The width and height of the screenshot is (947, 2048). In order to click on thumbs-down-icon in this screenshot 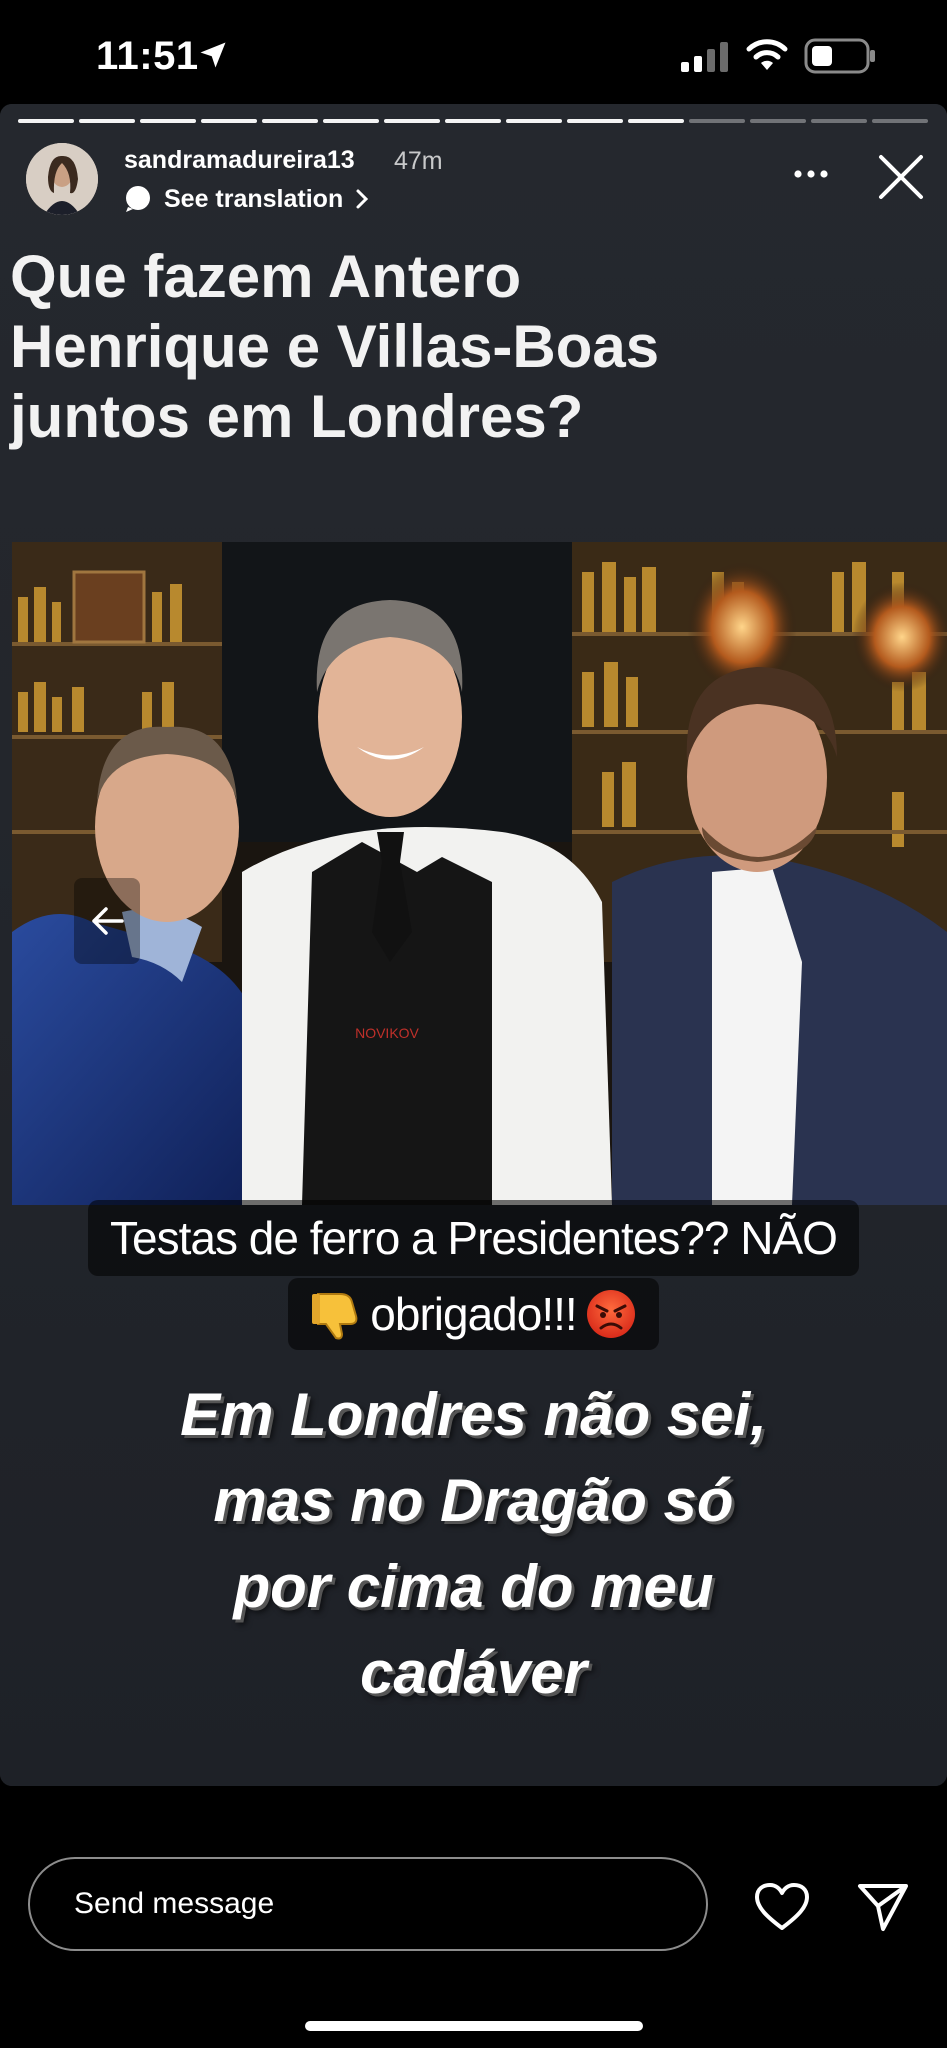, I will do `click(335, 1316)`.